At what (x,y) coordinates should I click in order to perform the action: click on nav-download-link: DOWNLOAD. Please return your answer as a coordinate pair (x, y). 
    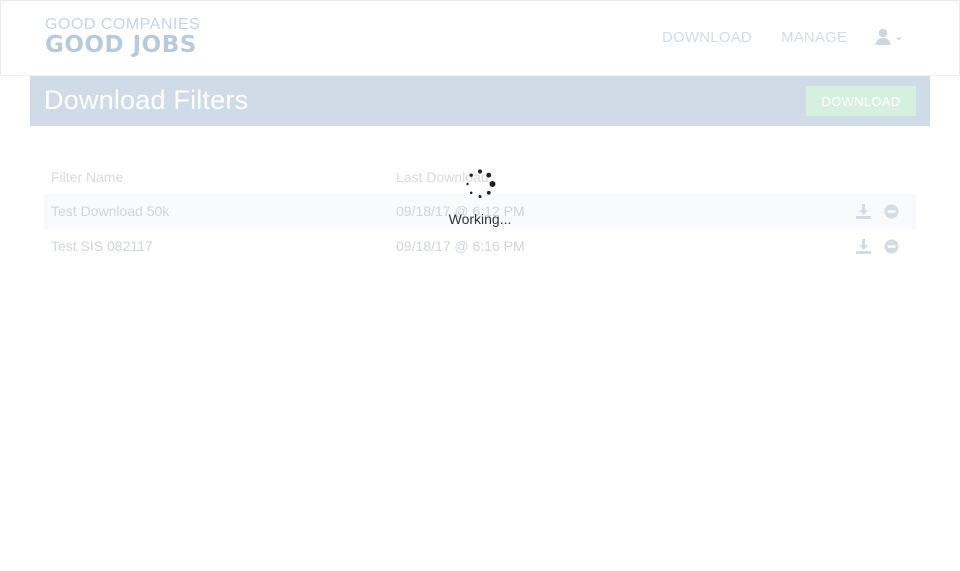
    Looking at the image, I should click on (707, 37).